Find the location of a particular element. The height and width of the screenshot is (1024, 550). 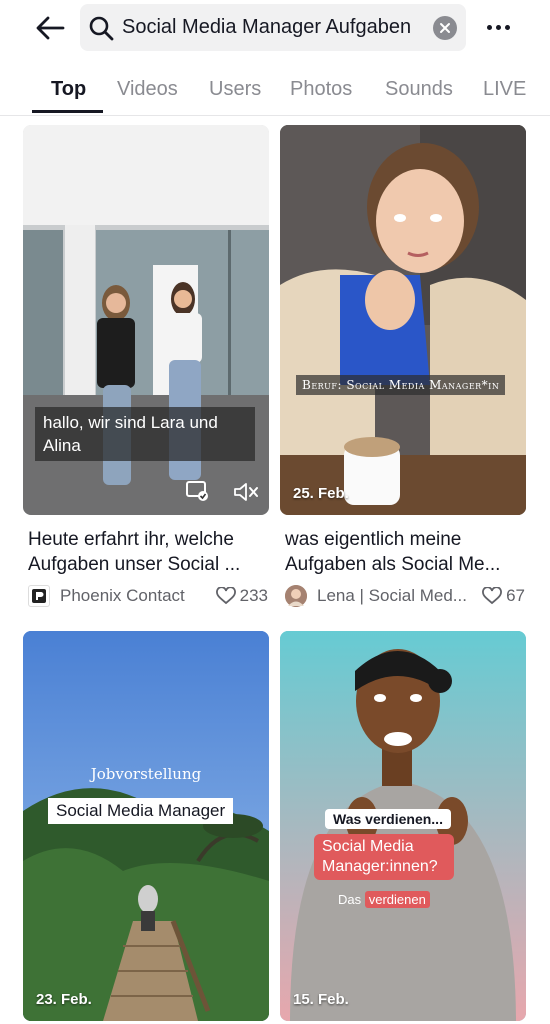

post-date: 15. Feb. is located at coordinates (321, 999).